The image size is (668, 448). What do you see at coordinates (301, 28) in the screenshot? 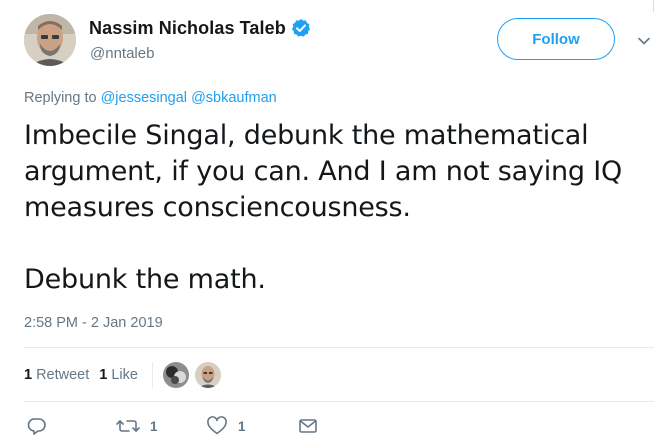
I see `verified-badge-icon` at bounding box center [301, 28].